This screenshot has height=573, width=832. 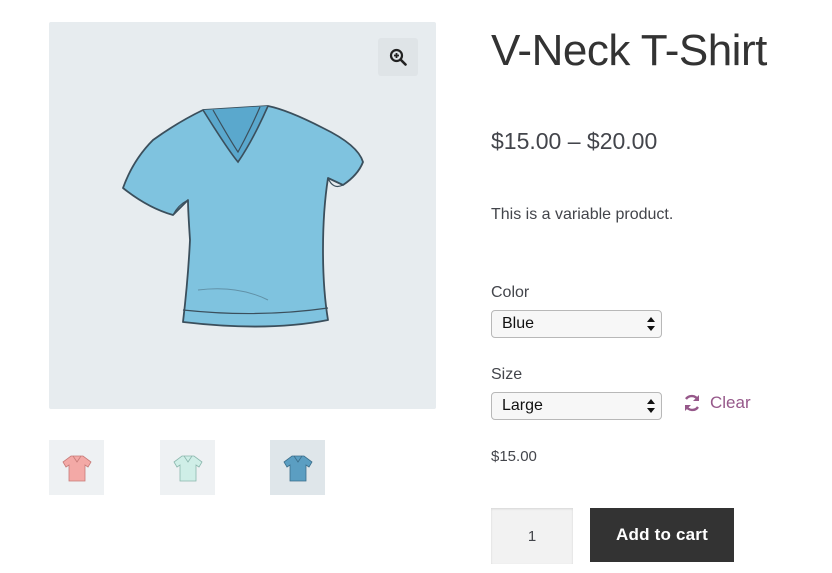 What do you see at coordinates (518, 323) in the screenshot?
I see `color-select-value: Blue` at bounding box center [518, 323].